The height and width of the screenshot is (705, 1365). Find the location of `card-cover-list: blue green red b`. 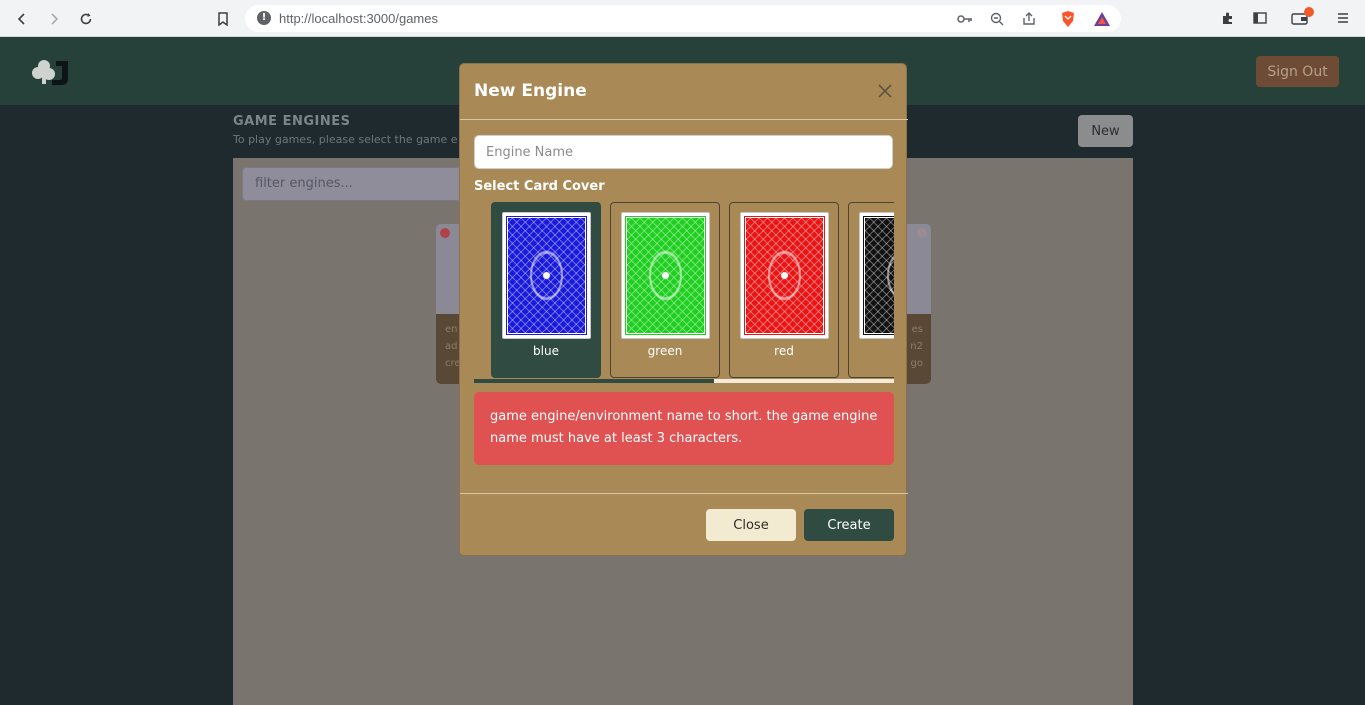

card-cover-list: blue green red b is located at coordinates (684, 293).